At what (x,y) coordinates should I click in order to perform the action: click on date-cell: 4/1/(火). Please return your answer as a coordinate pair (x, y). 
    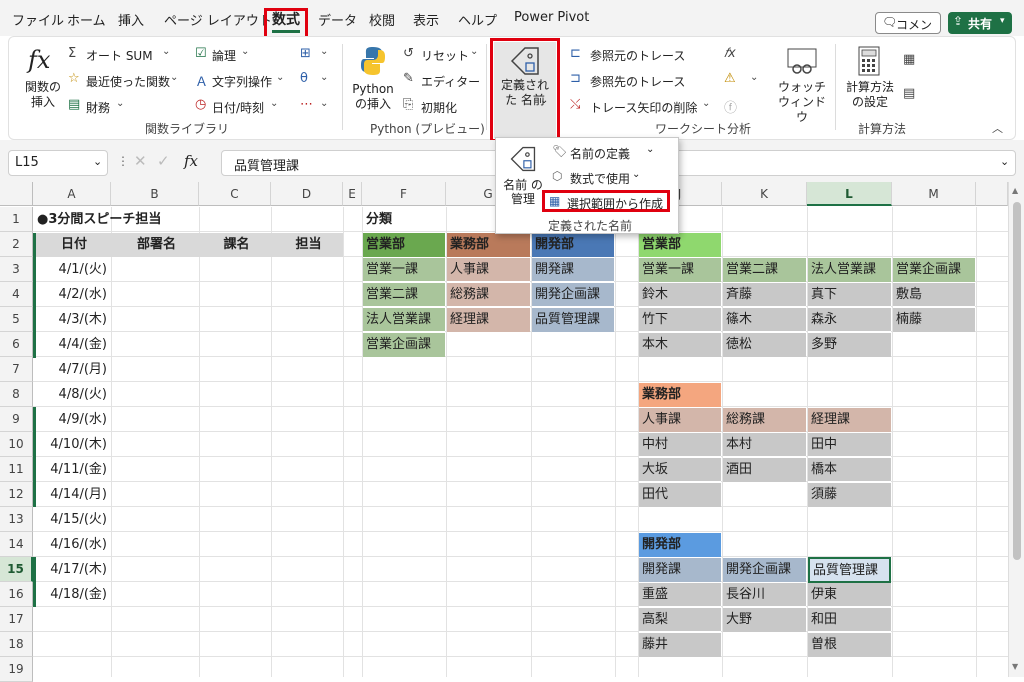
    Looking at the image, I should click on (70, 270).